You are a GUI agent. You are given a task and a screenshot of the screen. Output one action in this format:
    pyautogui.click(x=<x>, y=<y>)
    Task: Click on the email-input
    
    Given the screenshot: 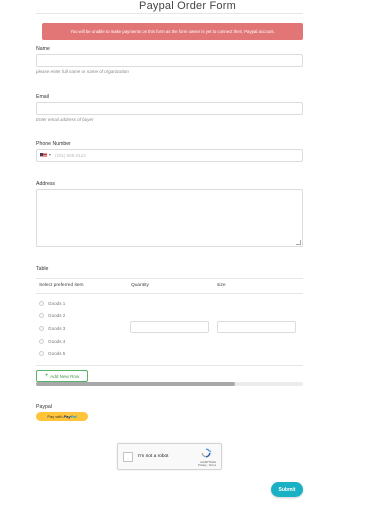 What is the action you would take?
    pyautogui.click(x=169, y=108)
    